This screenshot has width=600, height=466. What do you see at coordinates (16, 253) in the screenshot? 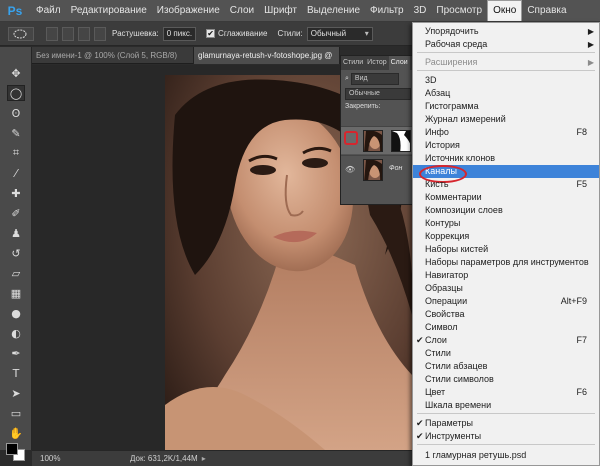
I see `history-brush-tool-icon: ↺` at bounding box center [16, 253].